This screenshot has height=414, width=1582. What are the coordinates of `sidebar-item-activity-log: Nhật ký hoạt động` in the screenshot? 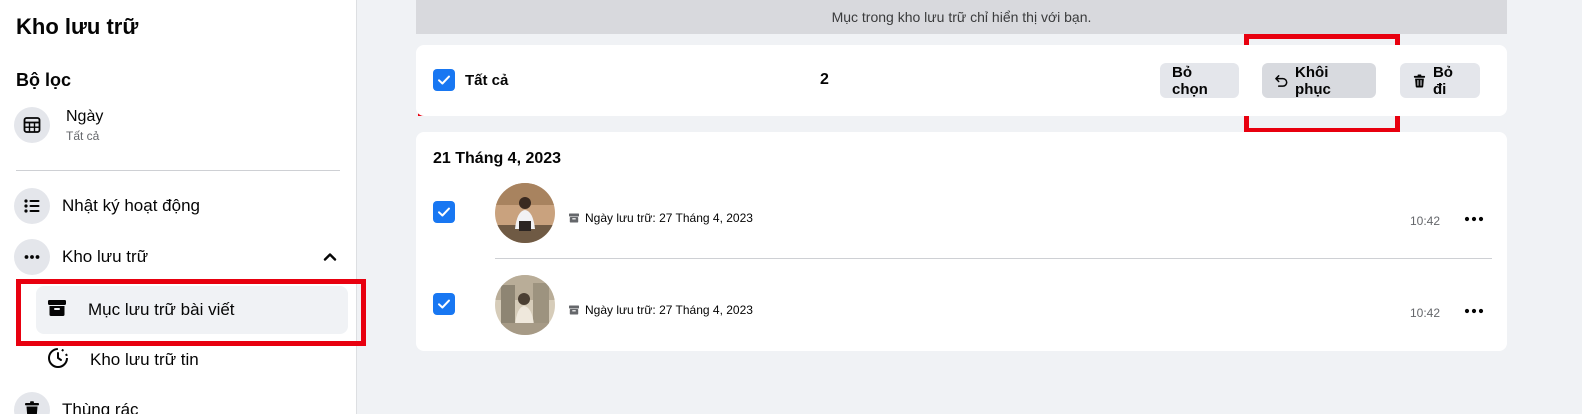 It's located at (179, 206).